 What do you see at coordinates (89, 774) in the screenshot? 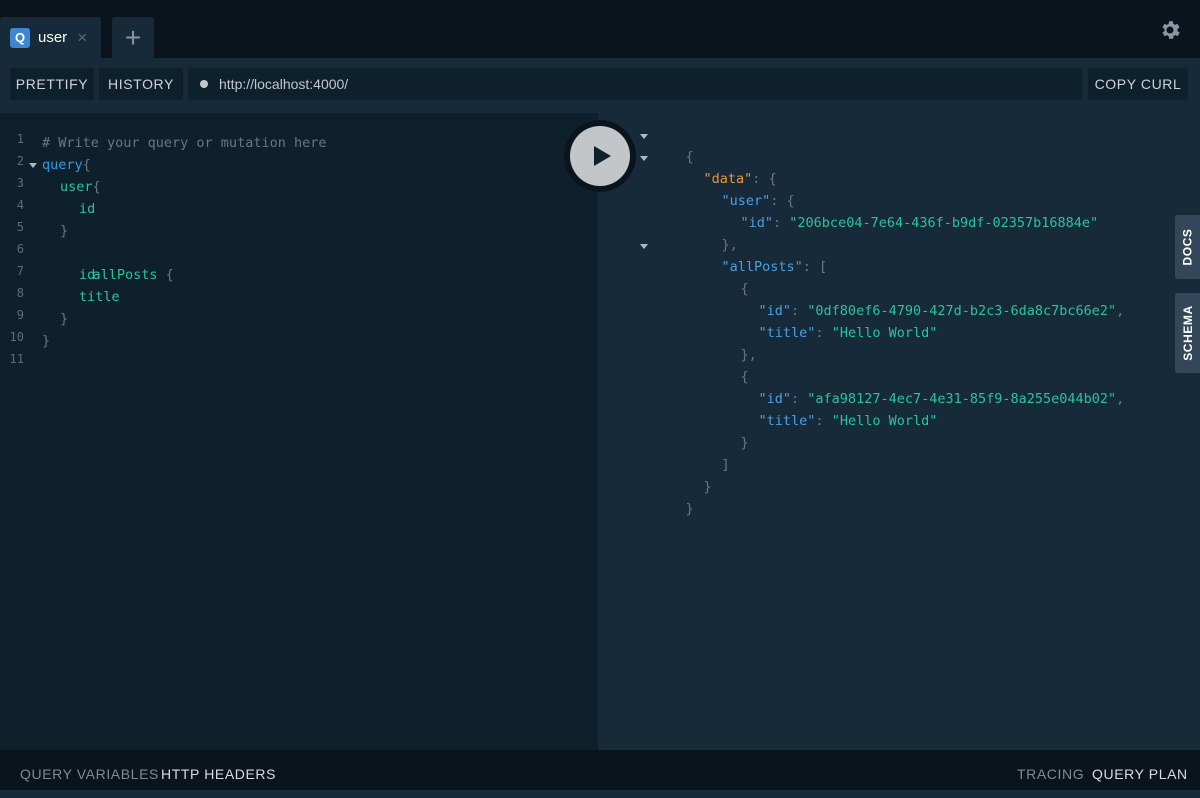
I see `query-variables-tab: QUERY VARIABLES` at bounding box center [89, 774].